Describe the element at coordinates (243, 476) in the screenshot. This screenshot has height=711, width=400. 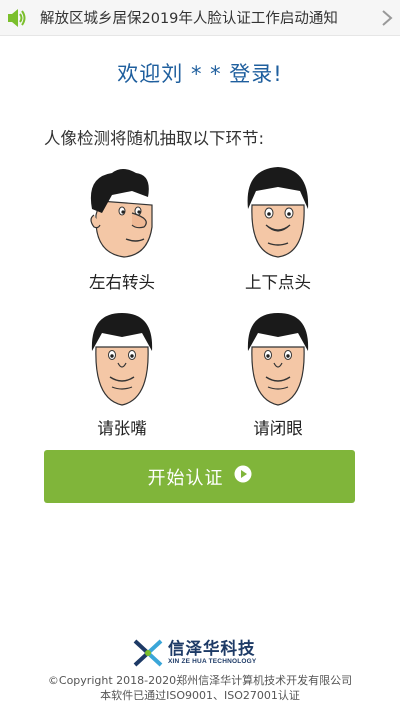
I see `play-circle-icon` at that location.